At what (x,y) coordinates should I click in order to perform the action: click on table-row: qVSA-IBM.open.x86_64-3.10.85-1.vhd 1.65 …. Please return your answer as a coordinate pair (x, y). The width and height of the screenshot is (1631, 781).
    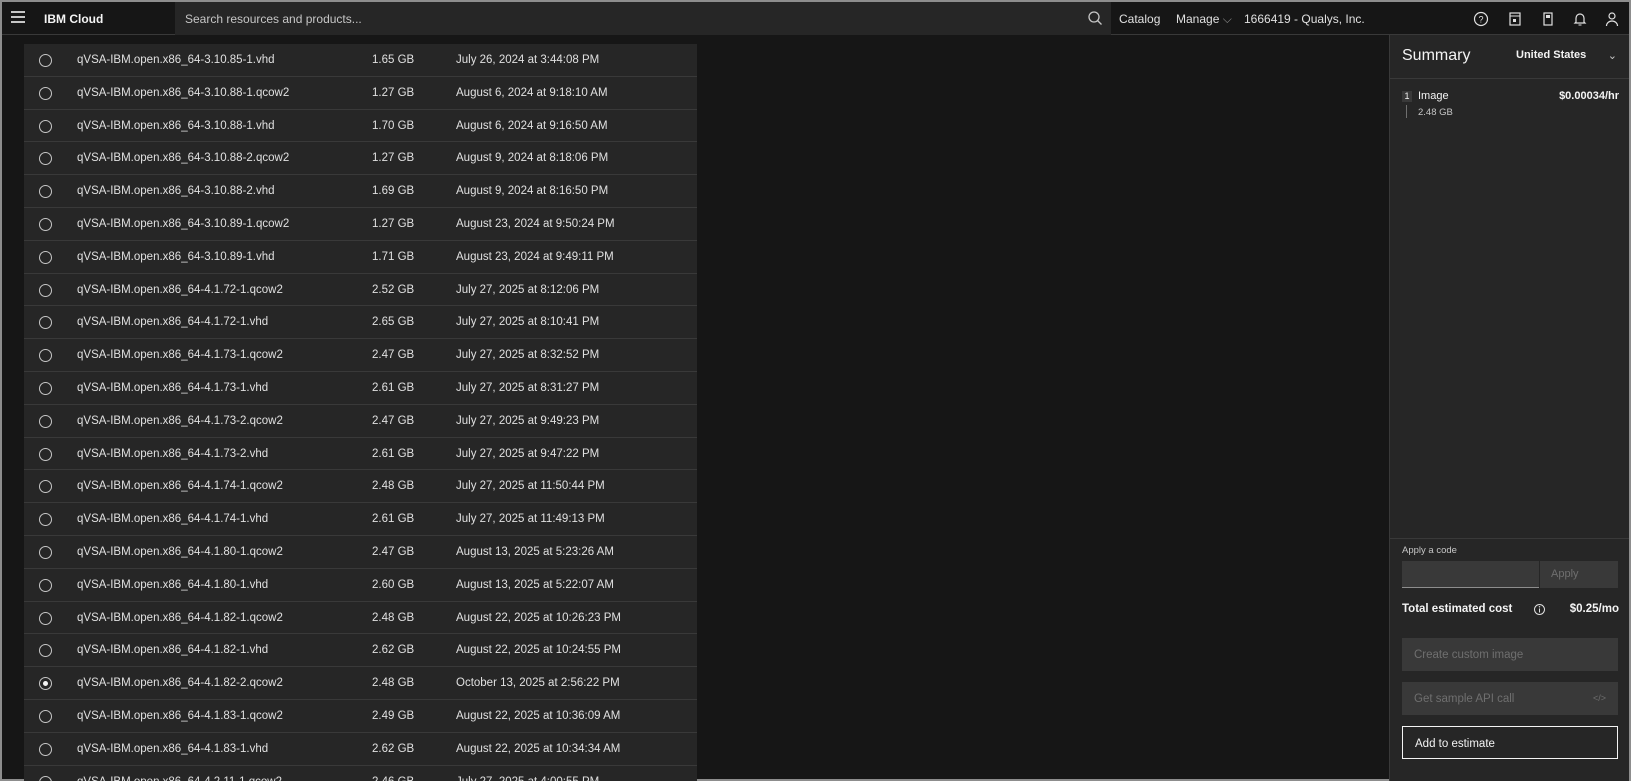
    Looking at the image, I should click on (360, 60).